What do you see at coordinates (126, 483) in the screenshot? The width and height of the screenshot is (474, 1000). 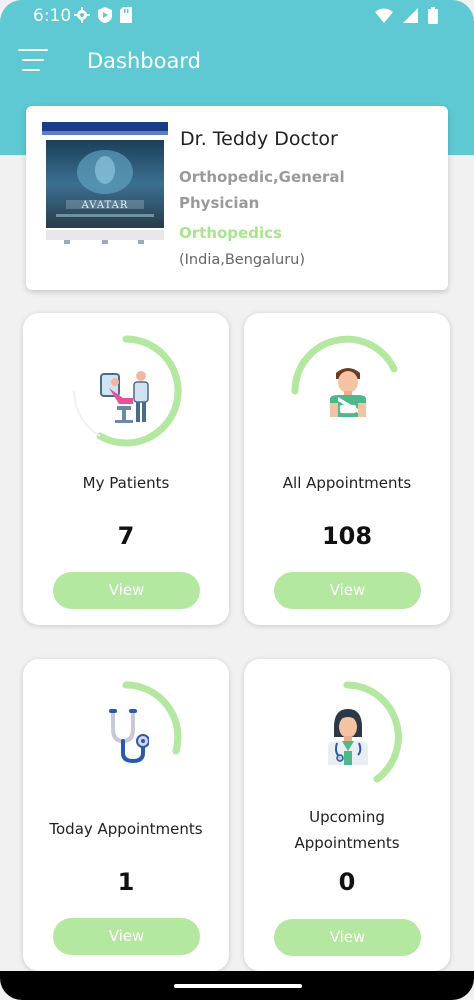 I see `tile-label: My Patients` at bounding box center [126, 483].